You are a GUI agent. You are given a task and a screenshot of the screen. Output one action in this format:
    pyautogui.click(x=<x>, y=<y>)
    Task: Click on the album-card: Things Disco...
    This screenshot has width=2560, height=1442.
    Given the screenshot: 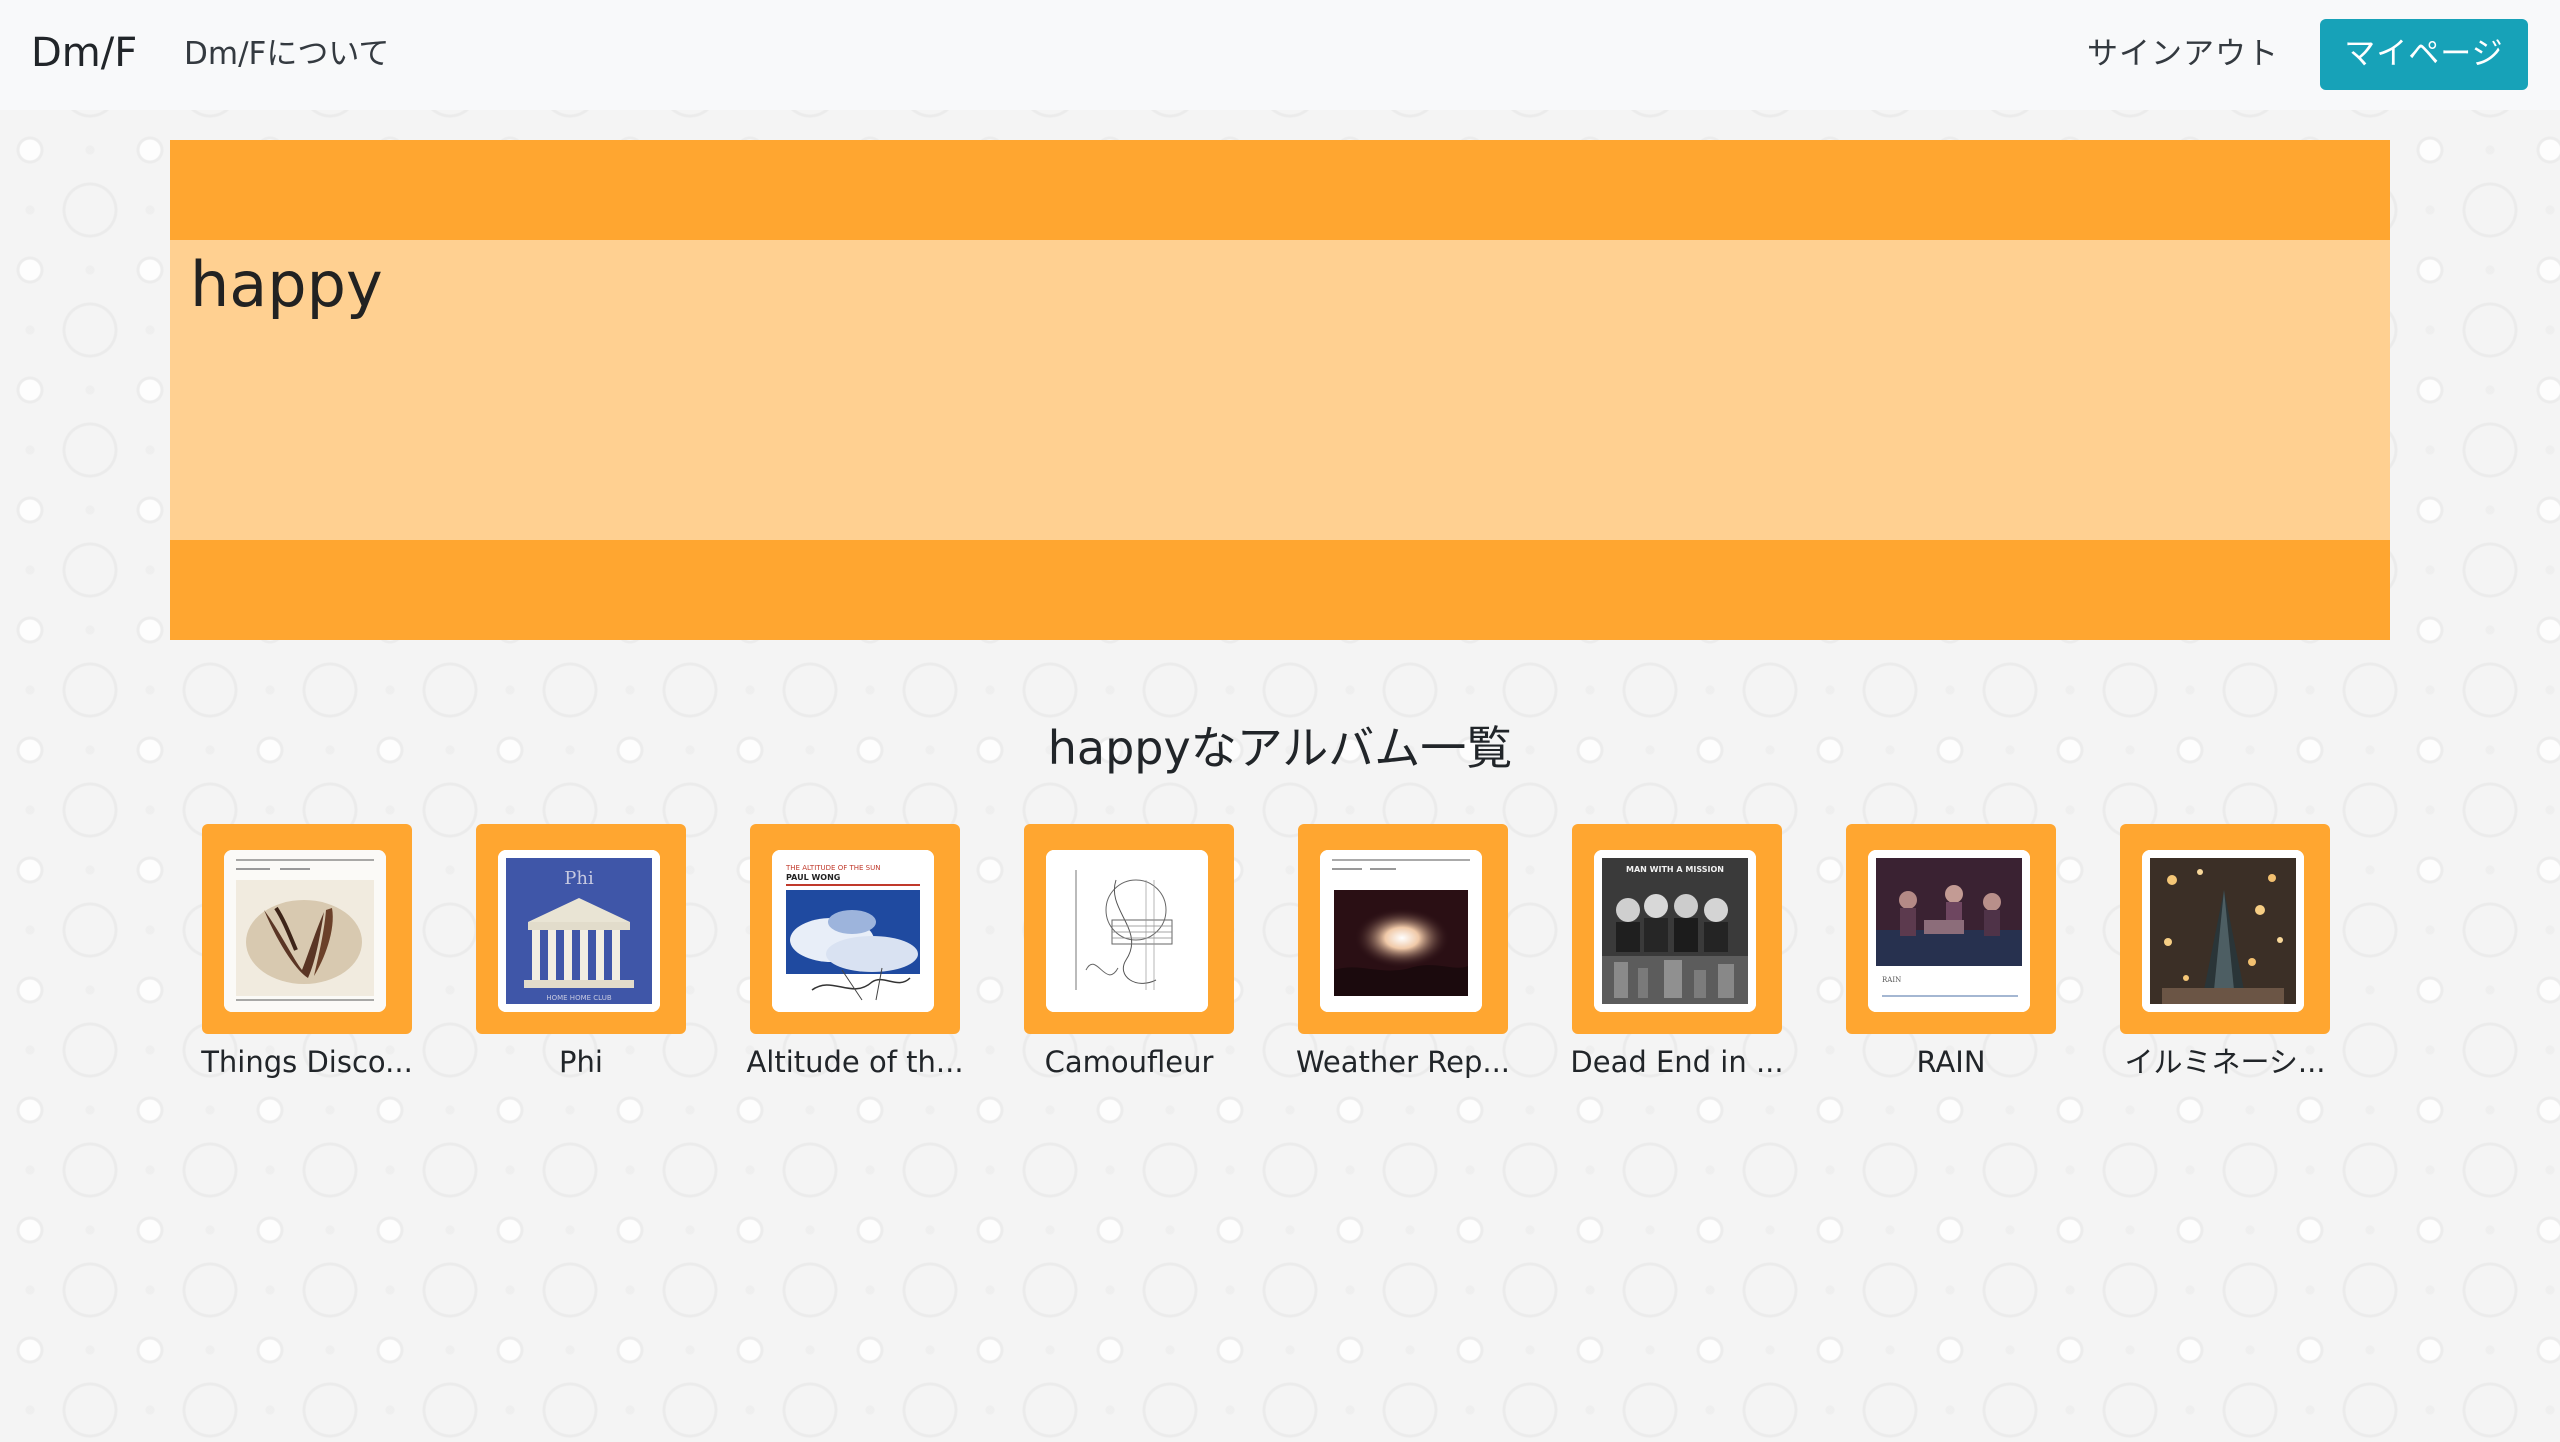 What is the action you would take?
    pyautogui.click(x=307, y=954)
    